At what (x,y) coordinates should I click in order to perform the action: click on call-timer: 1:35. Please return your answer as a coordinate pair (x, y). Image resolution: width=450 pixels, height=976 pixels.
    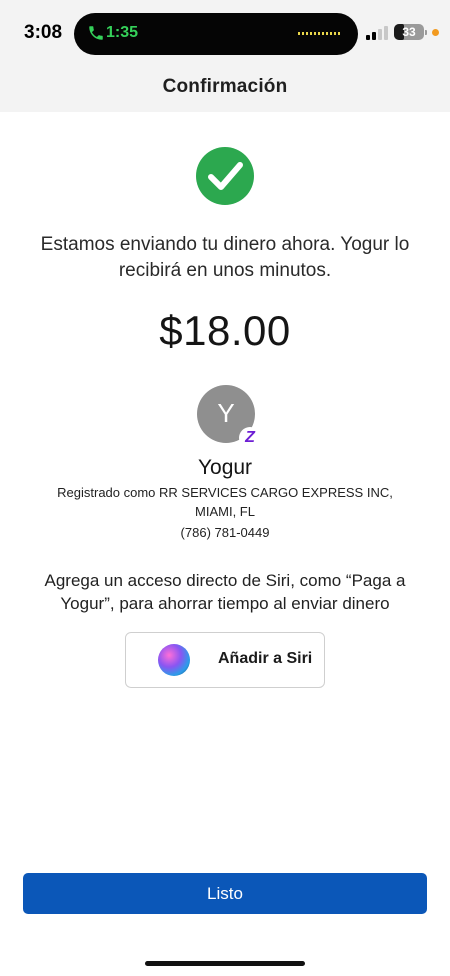
    Looking at the image, I should click on (122, 32).